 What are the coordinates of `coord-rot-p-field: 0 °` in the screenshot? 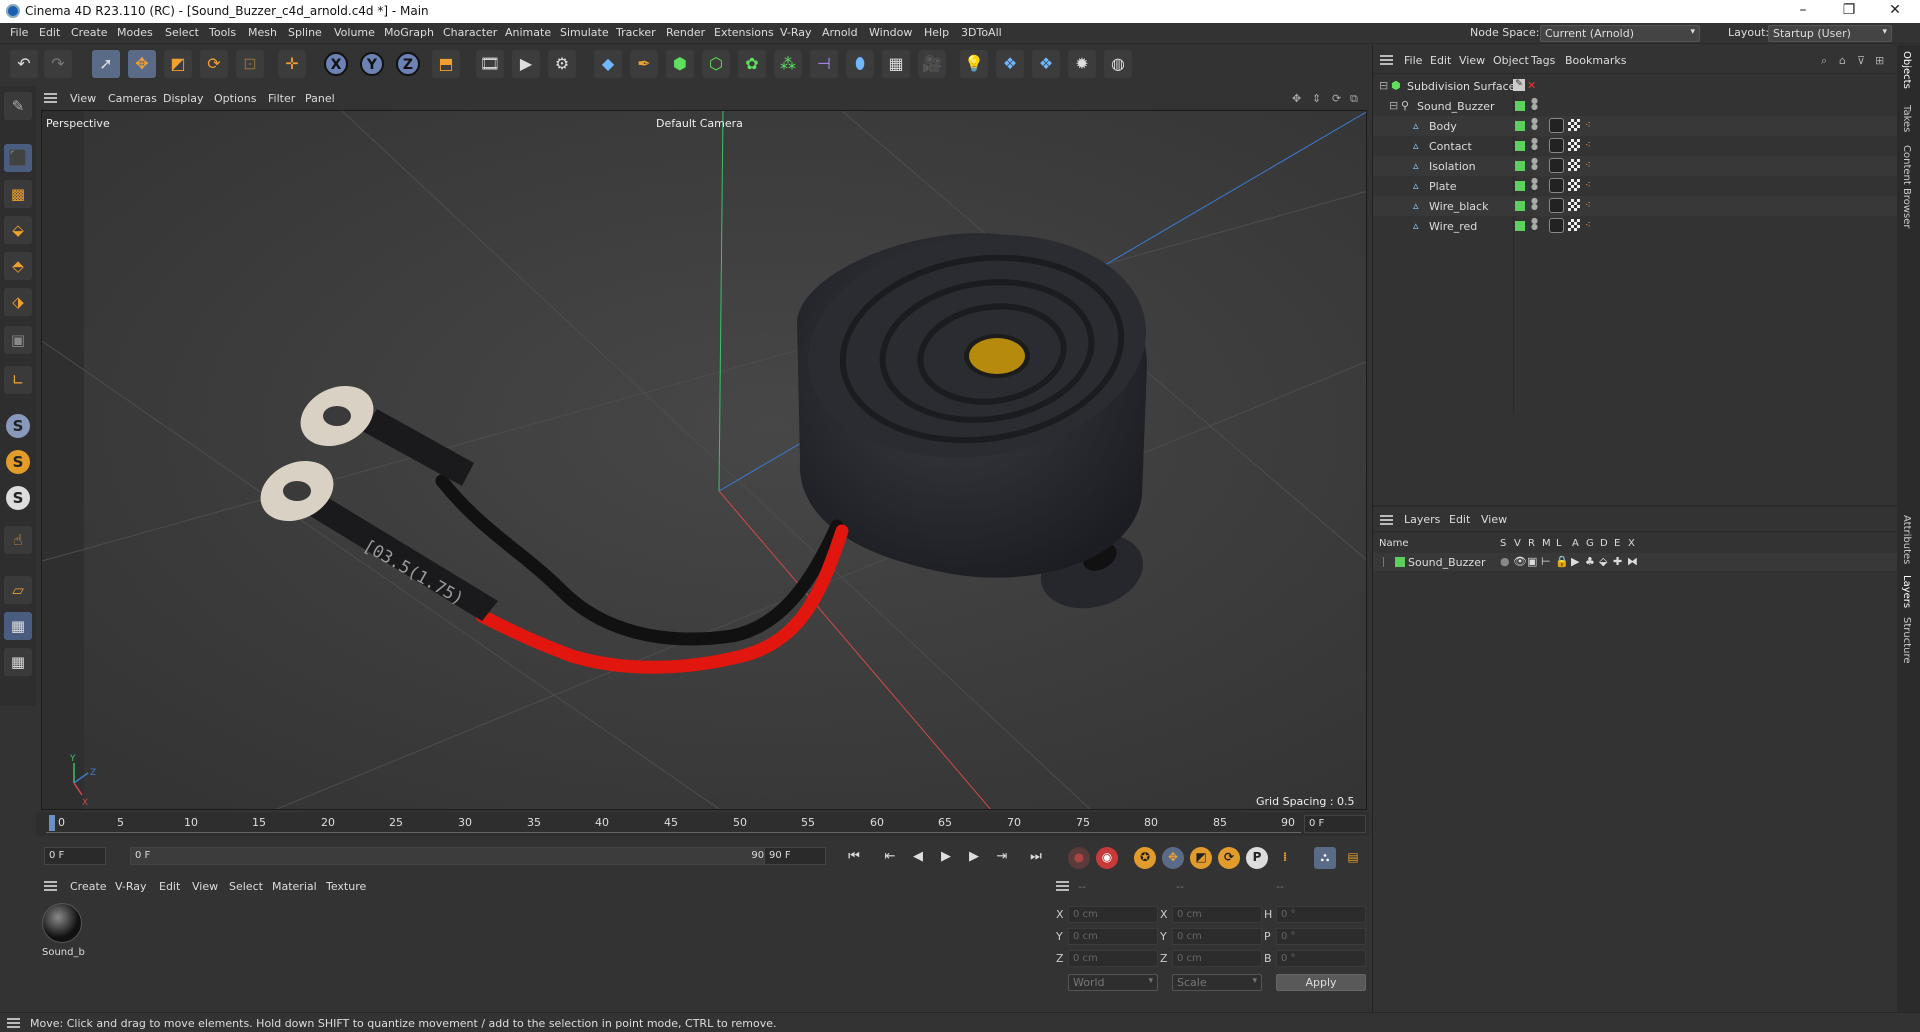 It's located at (1321, 936).